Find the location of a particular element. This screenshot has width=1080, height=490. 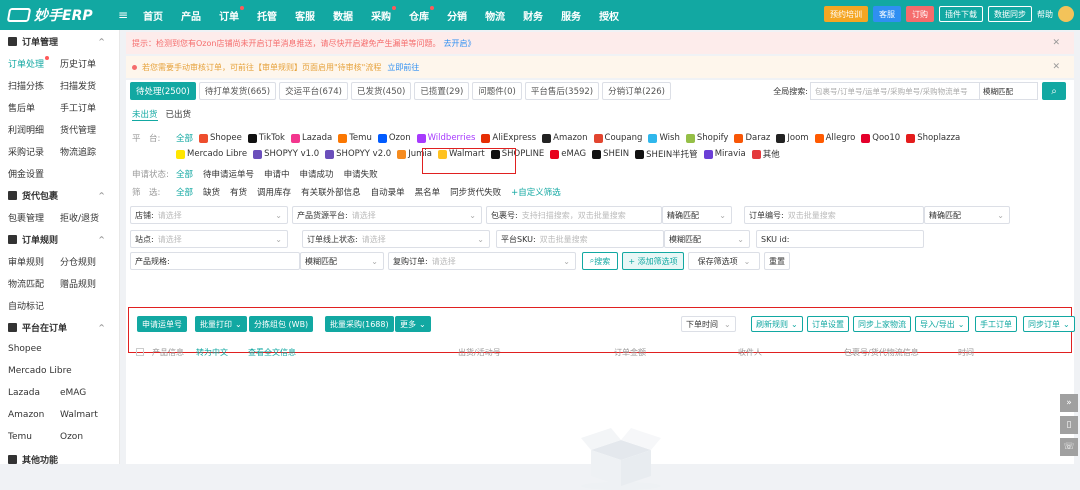

sidebar-item-package-manage: 包裹管理 is located at coordinates (34, 217).